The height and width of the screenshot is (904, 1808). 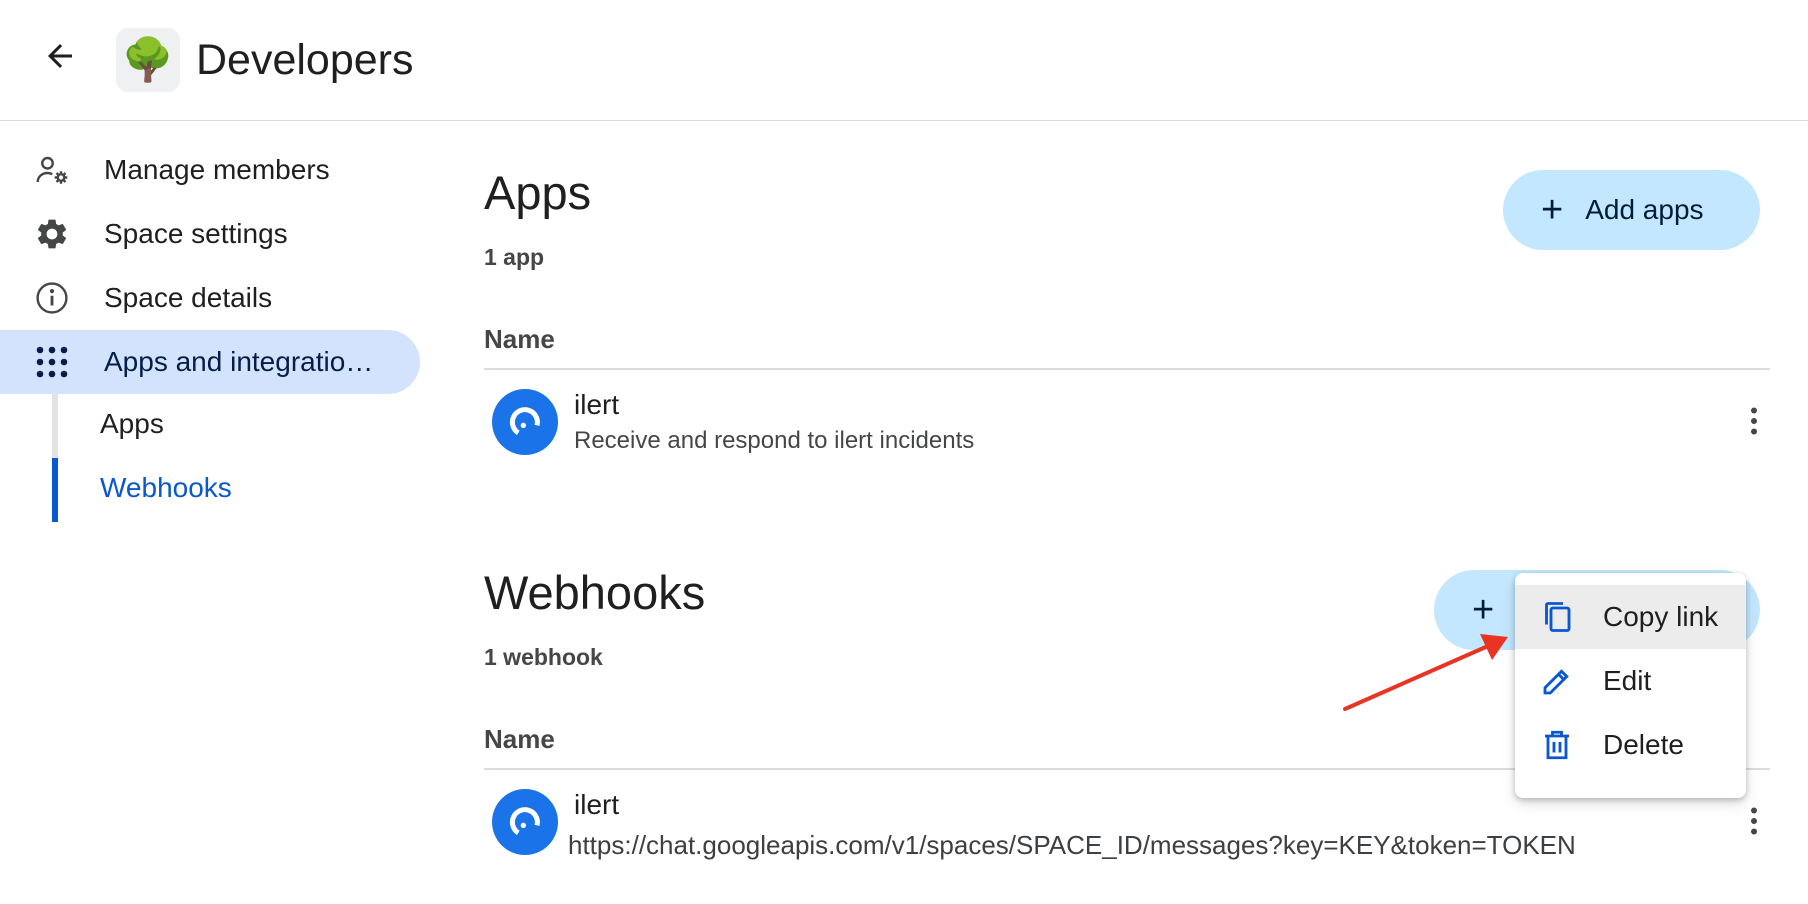 What do you see at coordinates (196, 233) in the screenshot?
I see `sidebar-item-label: Space settings` at bounding box center [196, 233].